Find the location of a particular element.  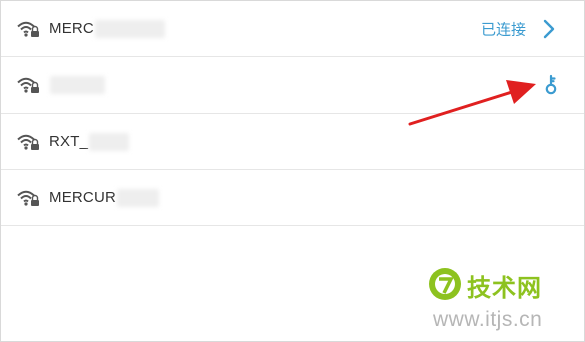

network-ssid: RXT_ is located at coordinates (69, 141).